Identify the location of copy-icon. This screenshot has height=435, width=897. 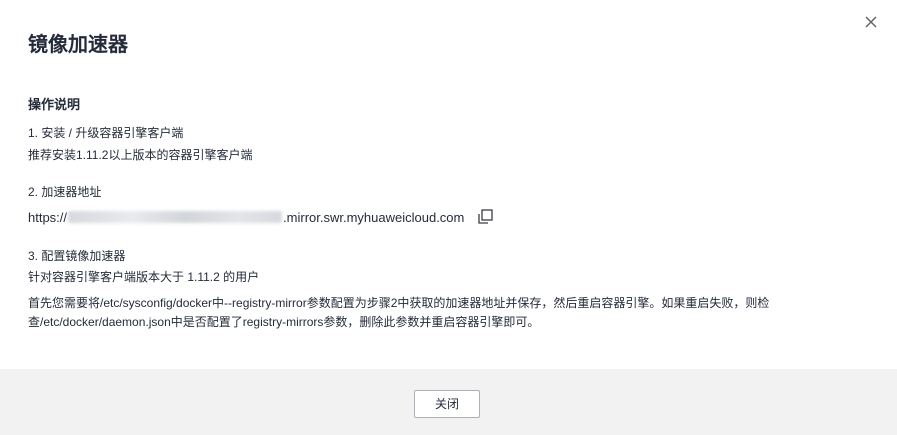
(485, 217).